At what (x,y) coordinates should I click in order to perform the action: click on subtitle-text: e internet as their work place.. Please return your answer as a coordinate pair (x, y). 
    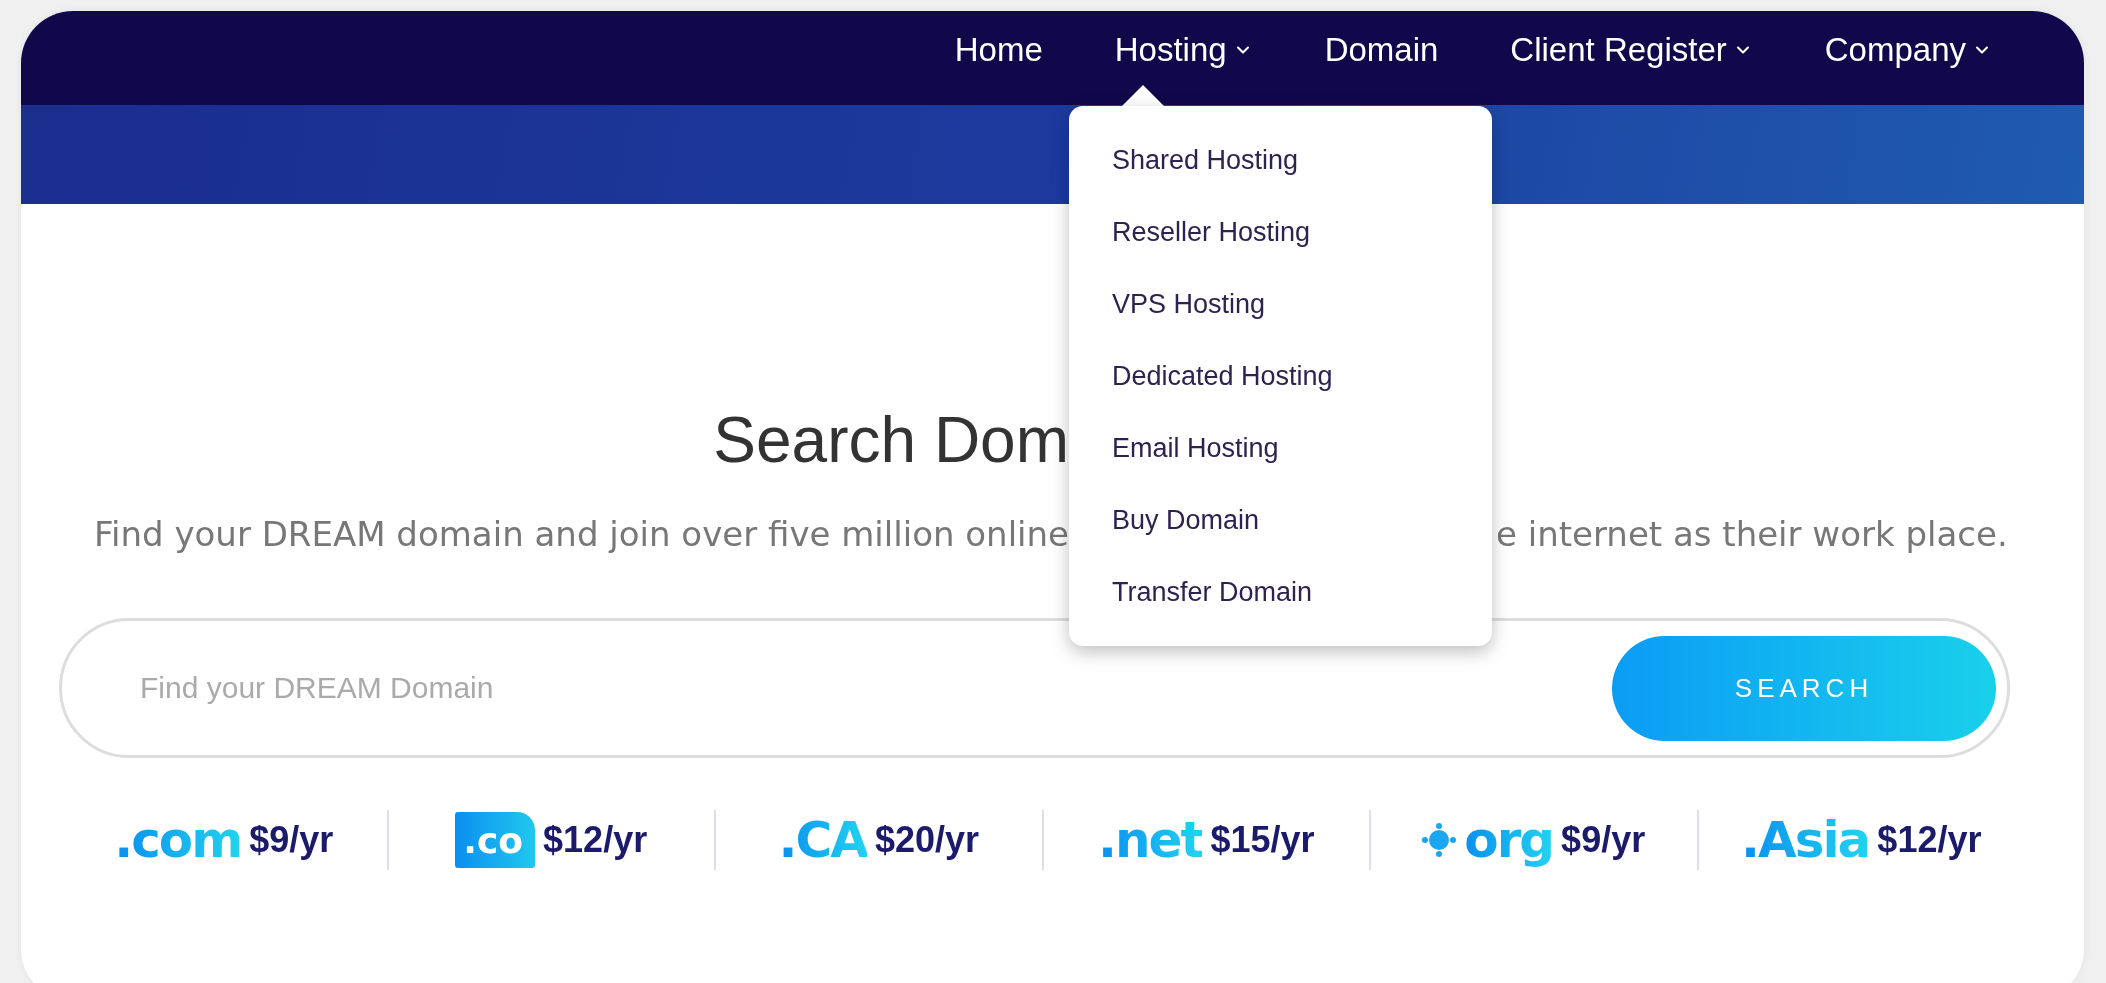
    Looking at the image, I should click on (1752, 534).